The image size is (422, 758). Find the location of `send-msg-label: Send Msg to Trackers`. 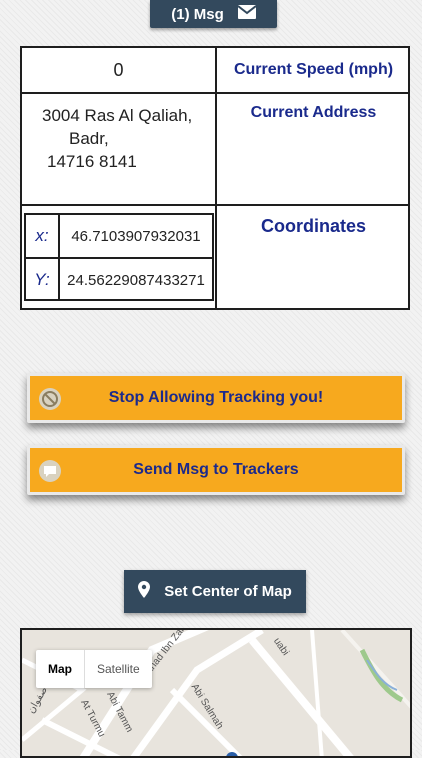

send-msg-label: Send Msg to Trackers is located at coordinates (216, 469).